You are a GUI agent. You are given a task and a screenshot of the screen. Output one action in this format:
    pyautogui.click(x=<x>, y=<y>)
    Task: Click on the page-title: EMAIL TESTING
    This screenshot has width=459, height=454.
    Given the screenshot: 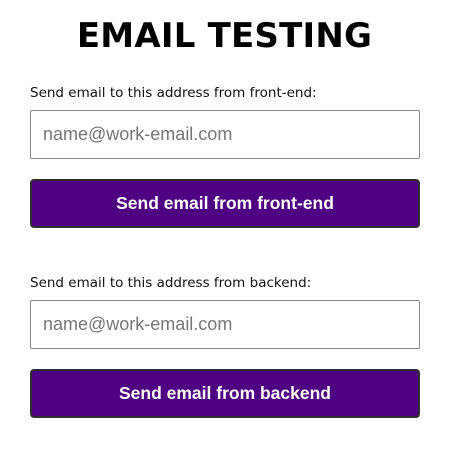 What is the action you would take?
    pyautogui.click(x=224, y=36)
    